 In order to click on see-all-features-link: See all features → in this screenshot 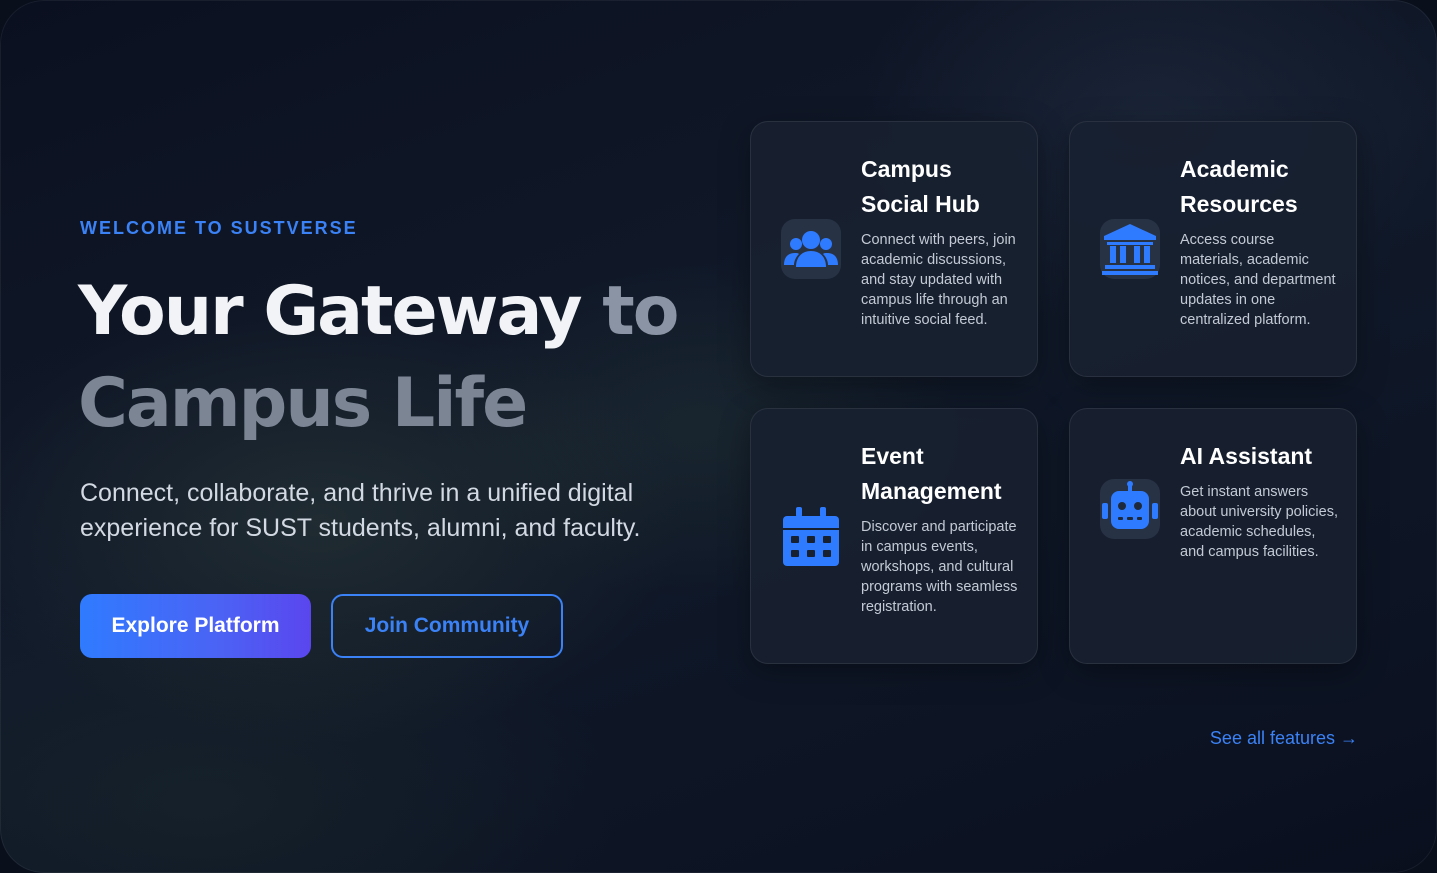, I will do `click(1284, 738)`.